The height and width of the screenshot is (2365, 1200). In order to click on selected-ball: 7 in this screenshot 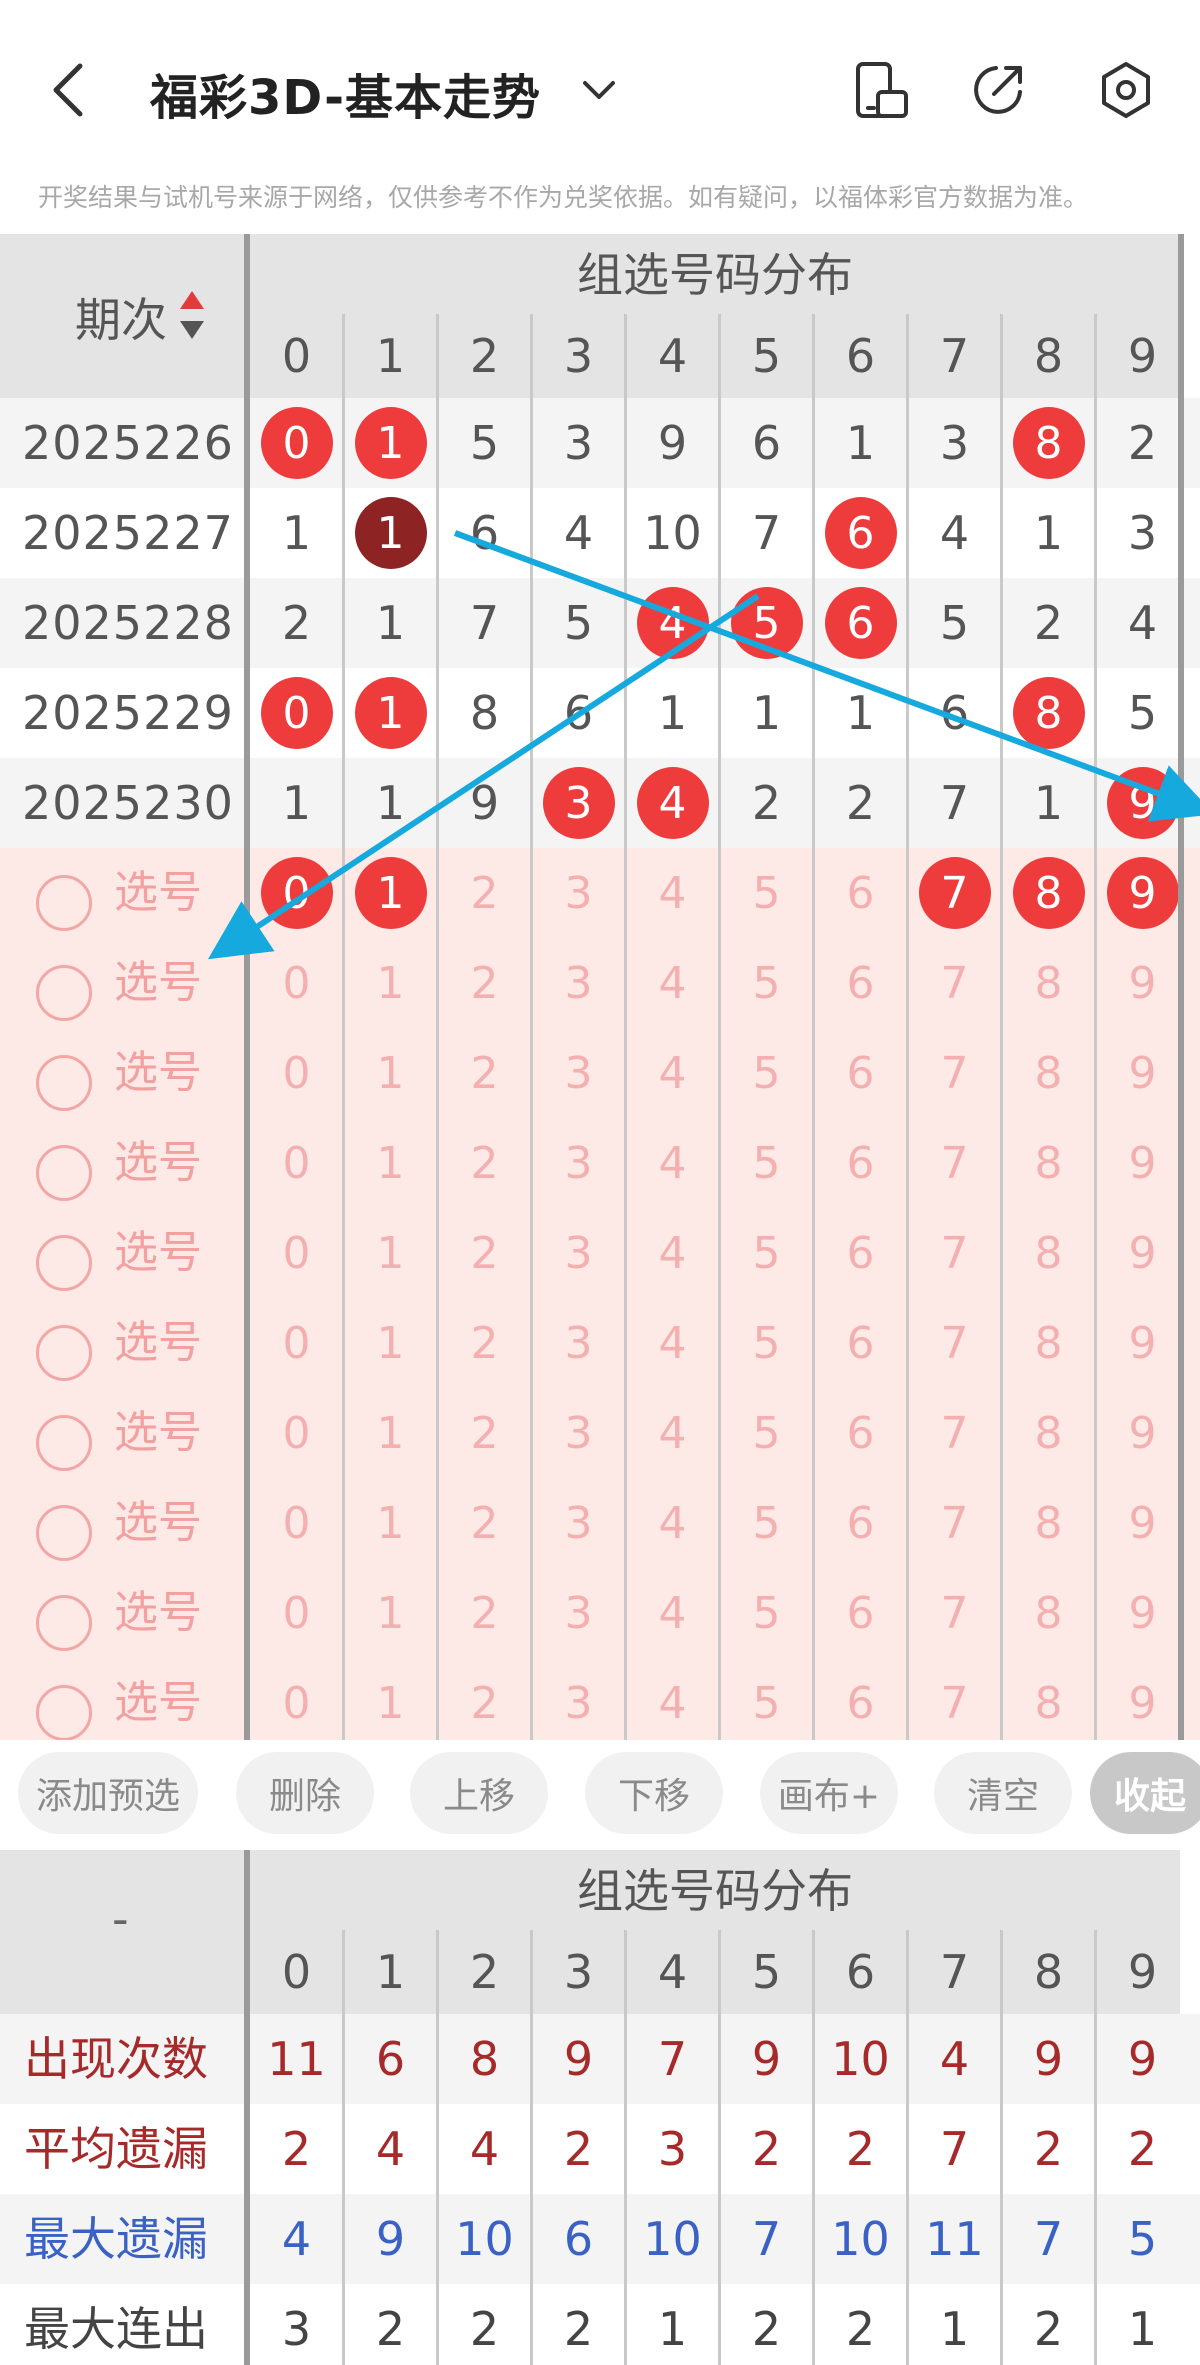, I will do `click(954, 893)`.